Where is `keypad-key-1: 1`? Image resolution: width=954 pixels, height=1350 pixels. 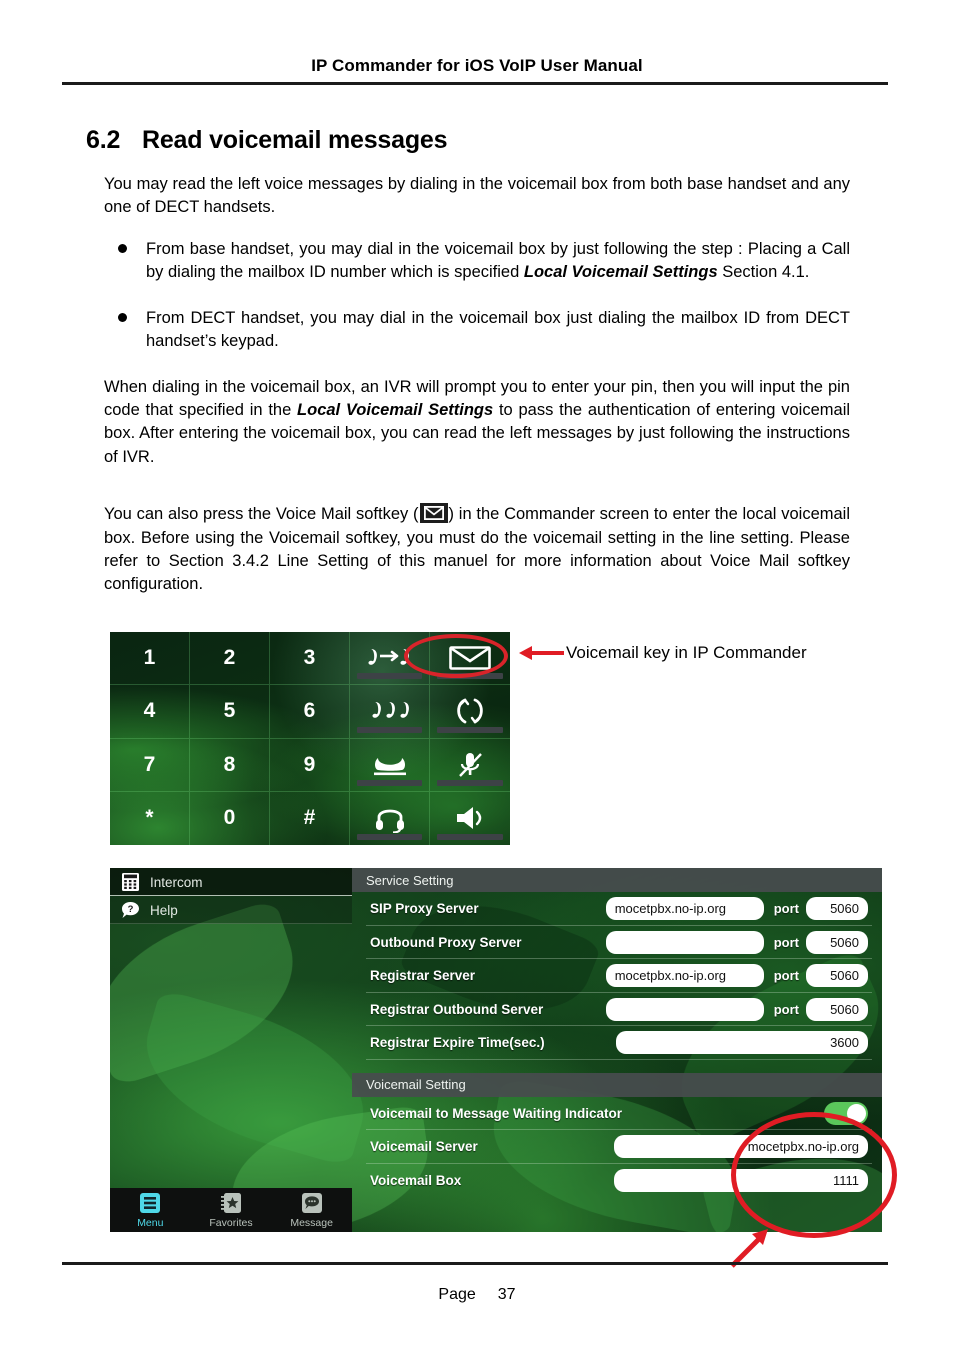 keypad-key-1: 1 is located at coordinates (150, 659).